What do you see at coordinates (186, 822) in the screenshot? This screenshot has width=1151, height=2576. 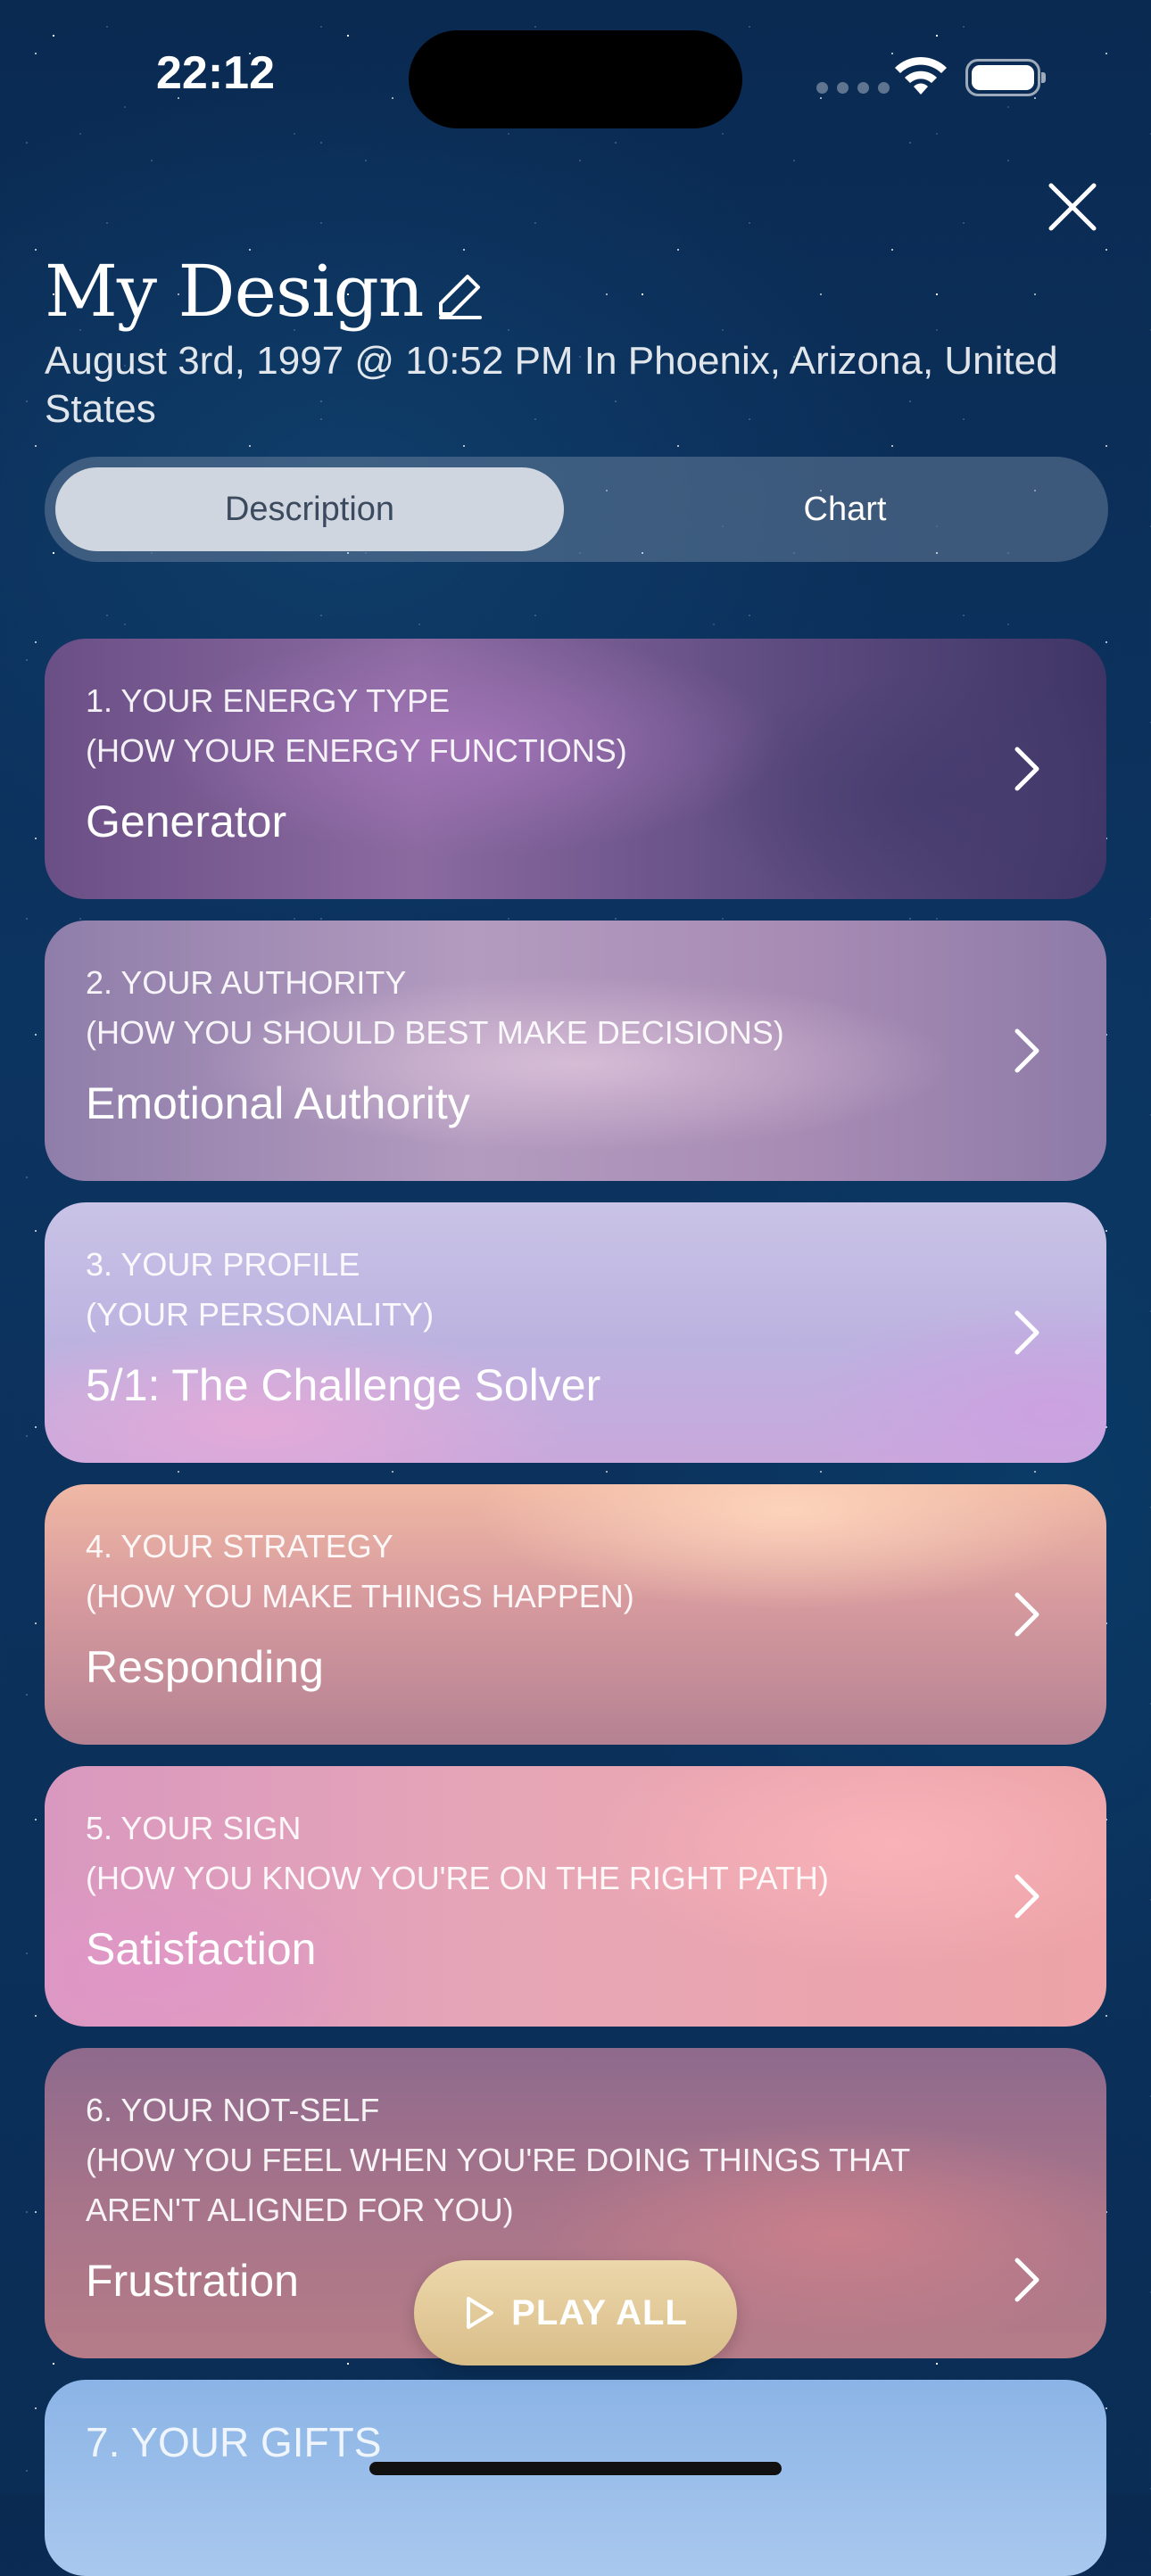 I see `card-value: Generator` at bounding box center [186, 822].